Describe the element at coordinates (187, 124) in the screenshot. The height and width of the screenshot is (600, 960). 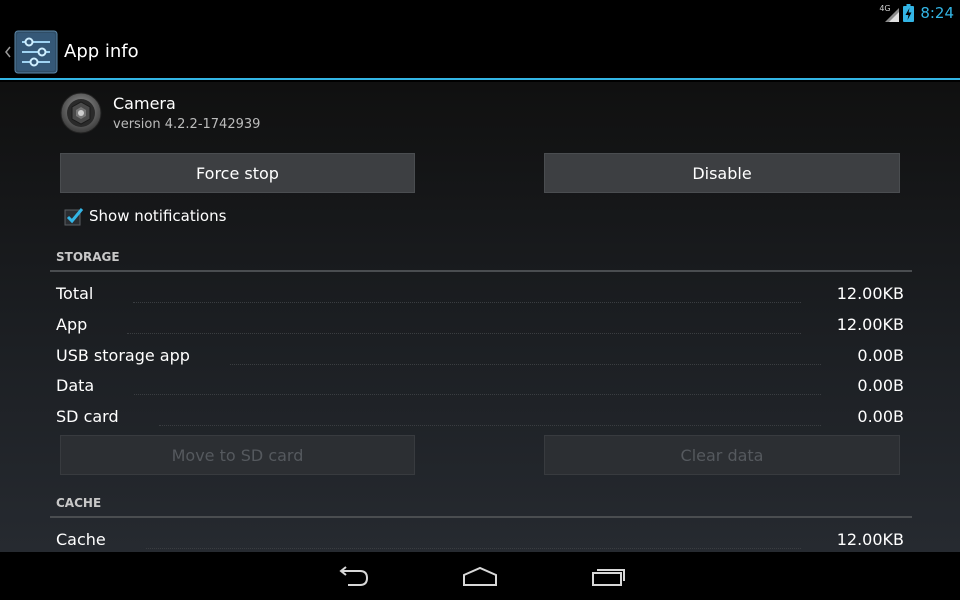
I see `app-version: version 4.2.2-1742939` at that location.